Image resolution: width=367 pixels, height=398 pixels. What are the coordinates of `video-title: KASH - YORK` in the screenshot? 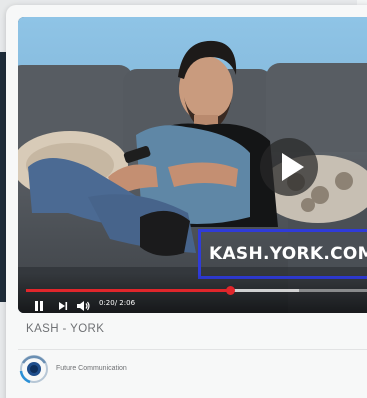 It's located at (65, 329).